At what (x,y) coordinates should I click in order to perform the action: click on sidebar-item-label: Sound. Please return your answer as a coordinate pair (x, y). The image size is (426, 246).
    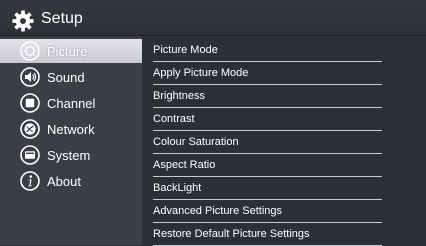
    Looking at the image, I should click on (66, 77).